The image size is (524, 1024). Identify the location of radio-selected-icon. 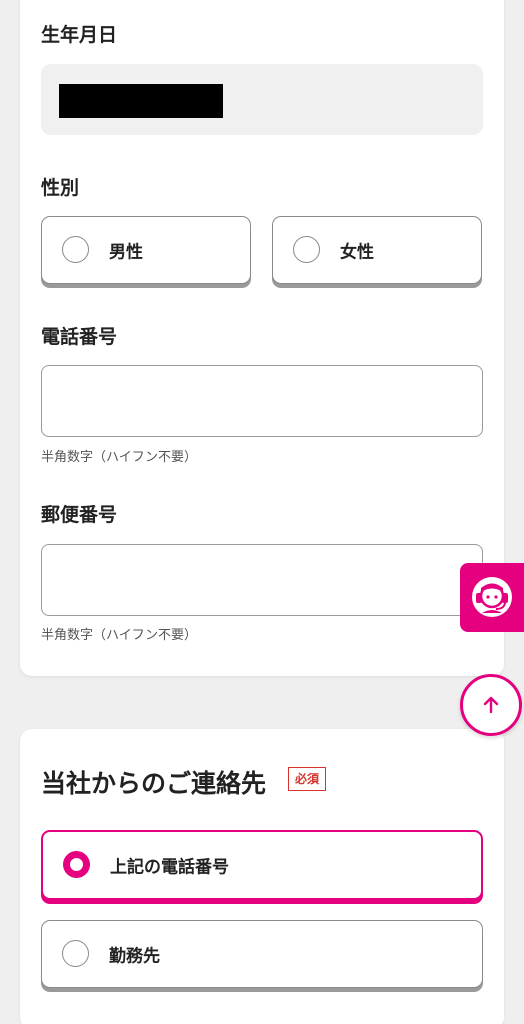
(76, 864).